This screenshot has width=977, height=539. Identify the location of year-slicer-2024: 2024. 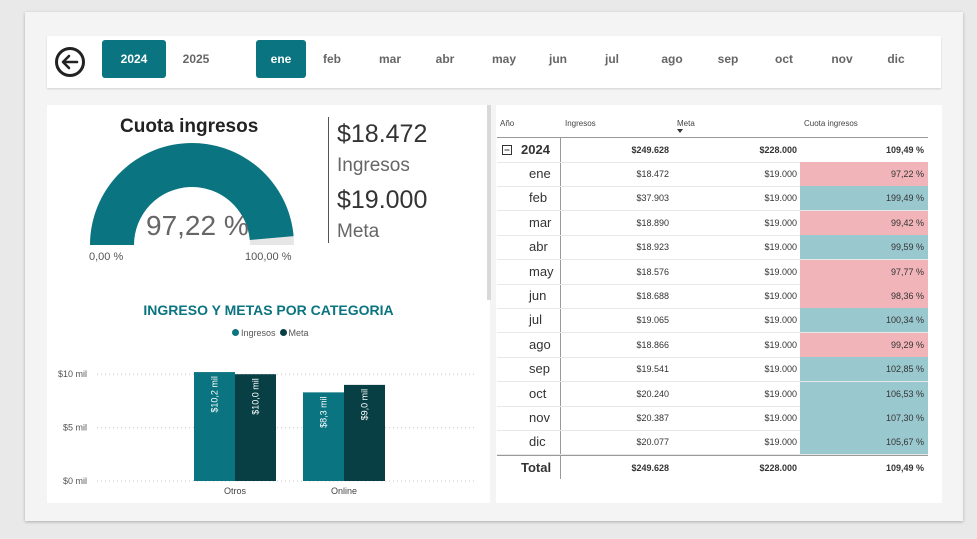
(134, 59).